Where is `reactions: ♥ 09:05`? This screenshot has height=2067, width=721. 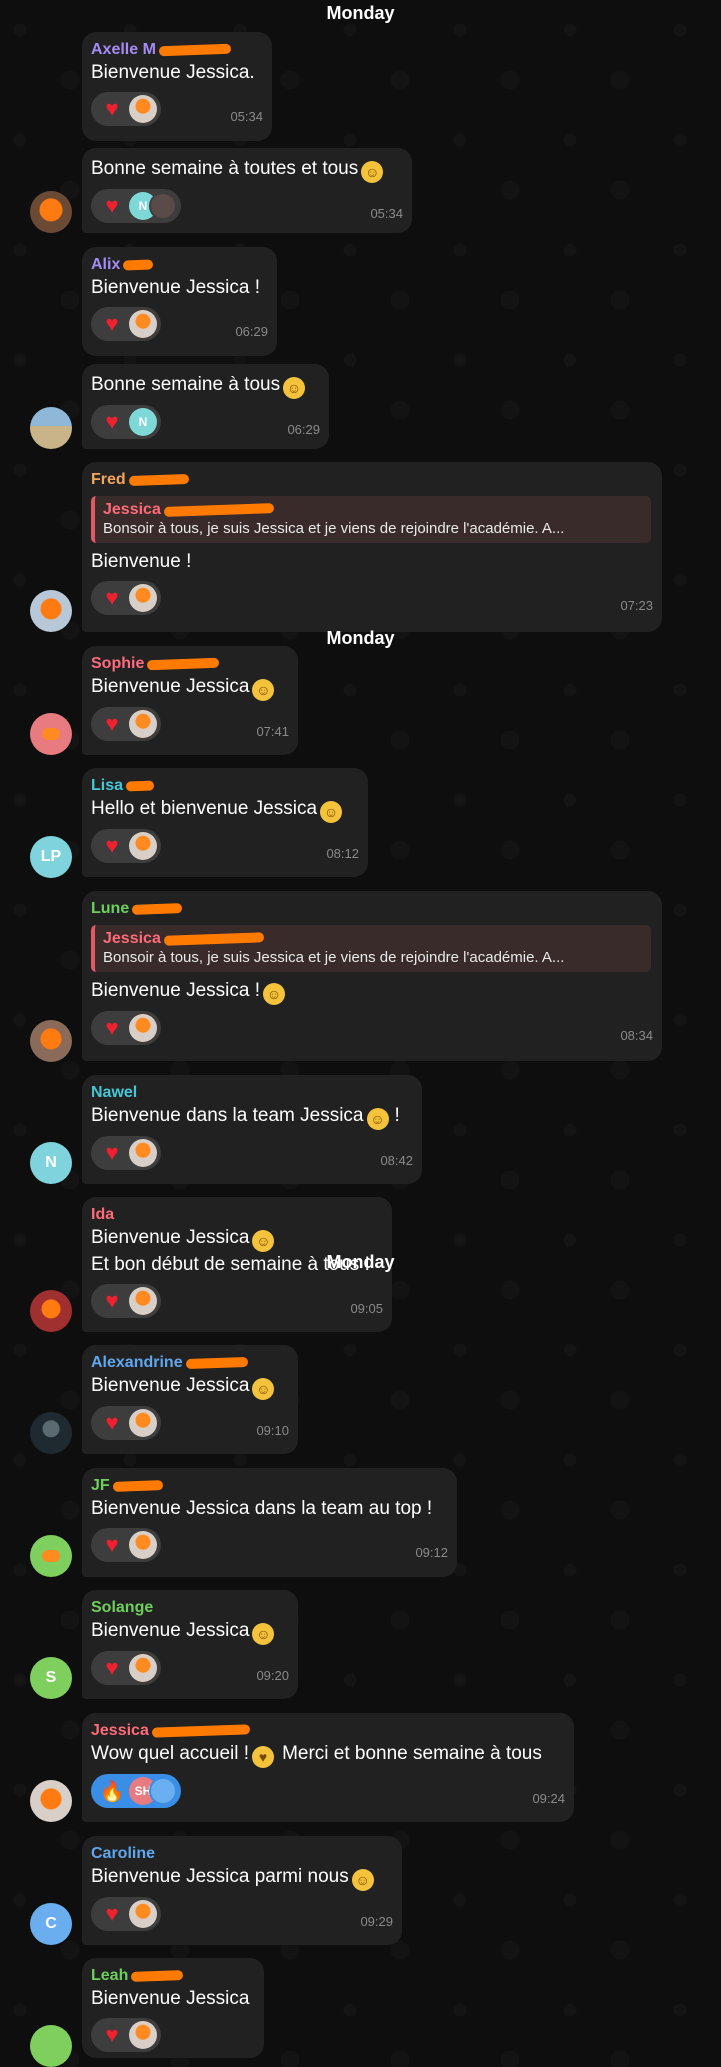
reactions: ♥ 09:05 is located at coordinates (237, 1301).